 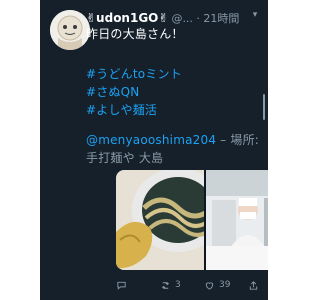 What do you see at coordinates (70, 30) in the screenshot?
I see `avatar` at bounding box center [70, 30].